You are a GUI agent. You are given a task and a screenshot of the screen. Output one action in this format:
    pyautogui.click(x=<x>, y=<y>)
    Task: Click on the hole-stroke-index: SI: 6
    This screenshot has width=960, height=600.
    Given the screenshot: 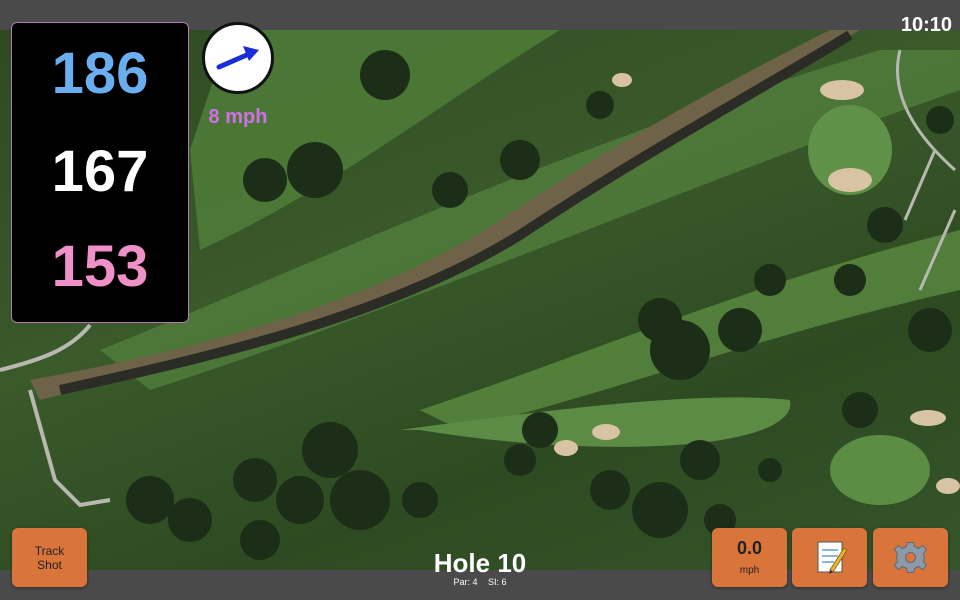 What is the action you would take?
    pyautogui.click(x=497, y=582)
    